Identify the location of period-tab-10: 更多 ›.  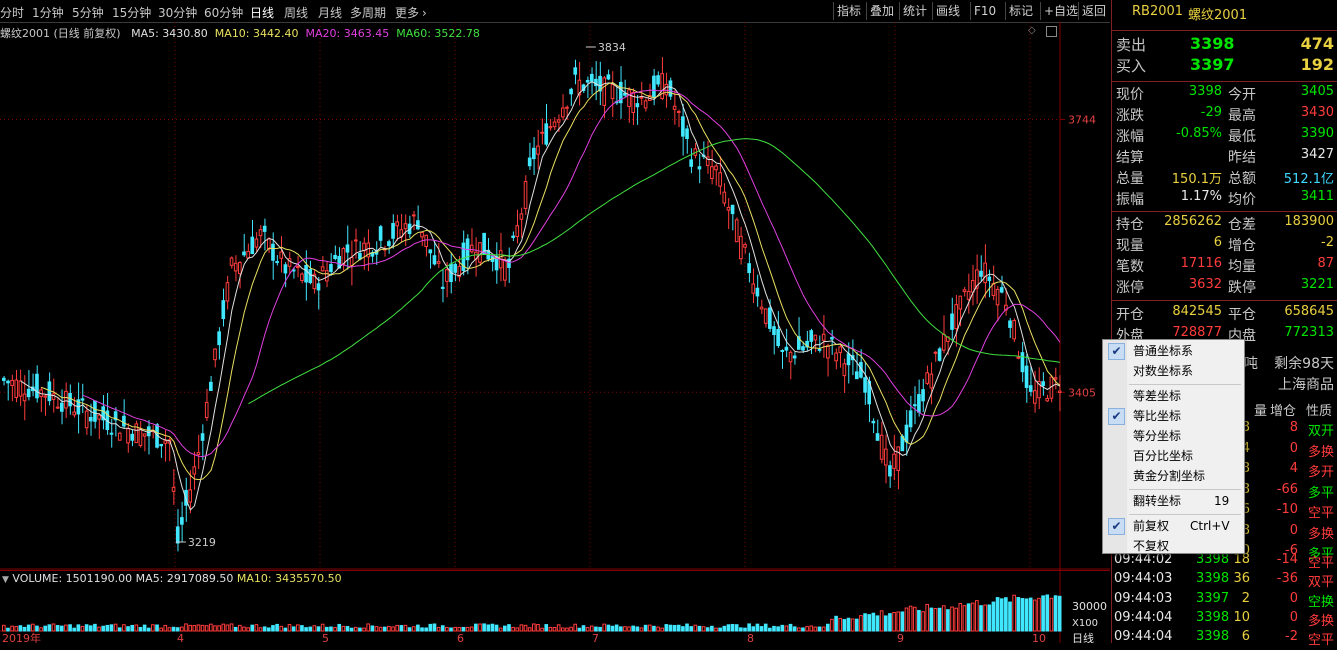
(411, 12).